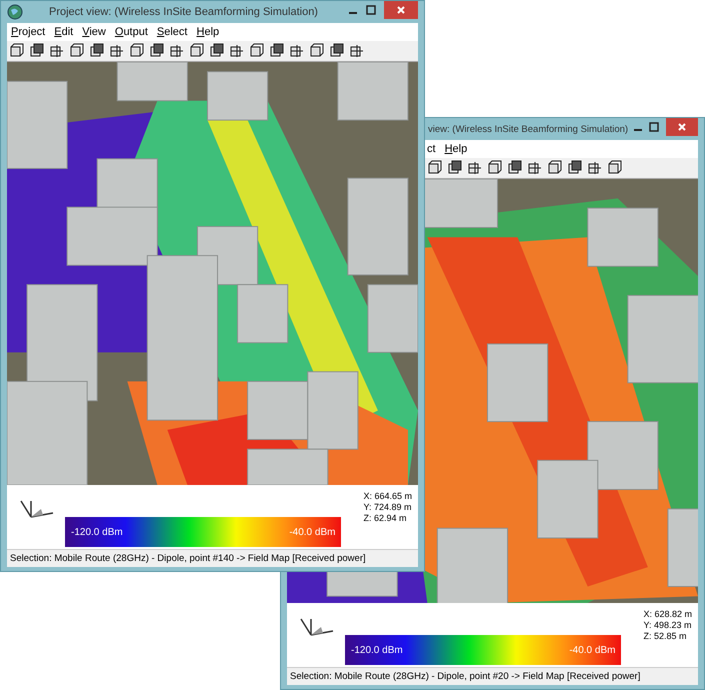 The width and height of the screenshot is (705, 690). Describe the element at coordinates (385, 518) in the screenshot. I see `coordinate-readout: Z: 62.94 m` at that location.